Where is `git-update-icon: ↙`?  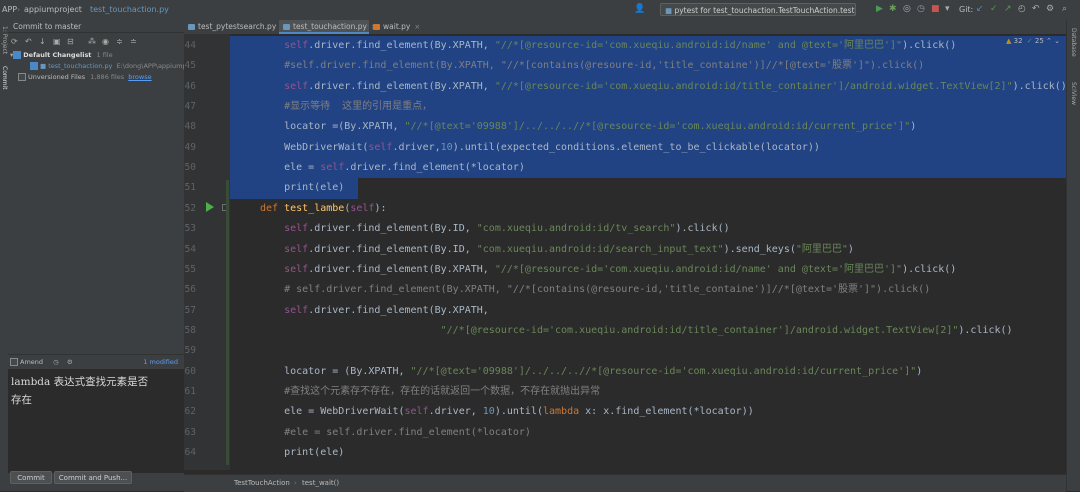 git-update-icon: ↙ is located at coordinates (980, 9).